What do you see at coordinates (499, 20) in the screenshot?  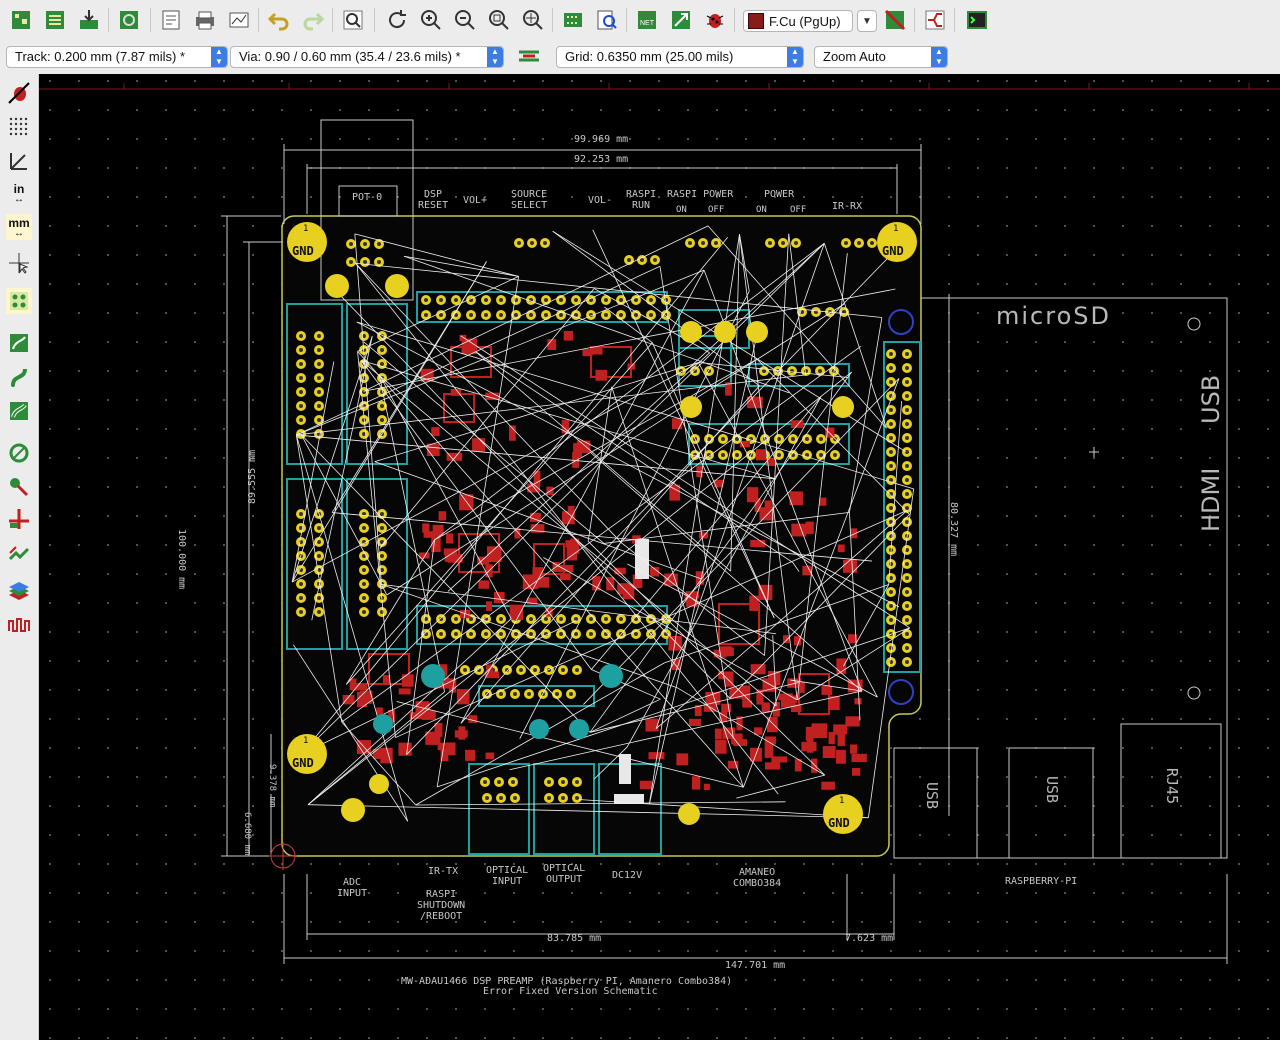 I see `zoom-fit-icon` at bounding box center [499, 20].